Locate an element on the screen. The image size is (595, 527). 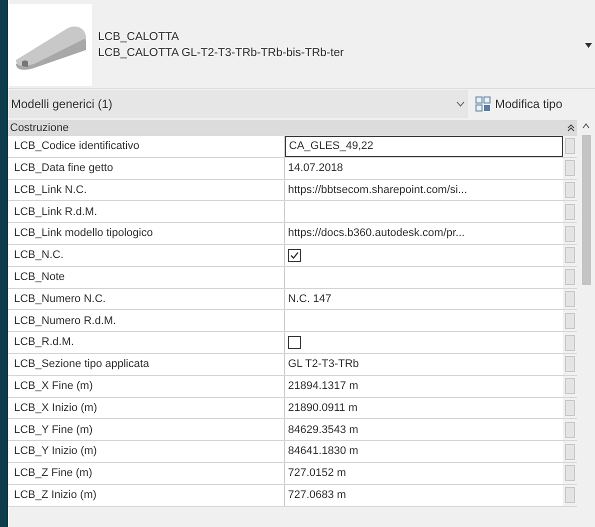
property-value: GL T2-T3-TRb is located at coordinates (424, 364).